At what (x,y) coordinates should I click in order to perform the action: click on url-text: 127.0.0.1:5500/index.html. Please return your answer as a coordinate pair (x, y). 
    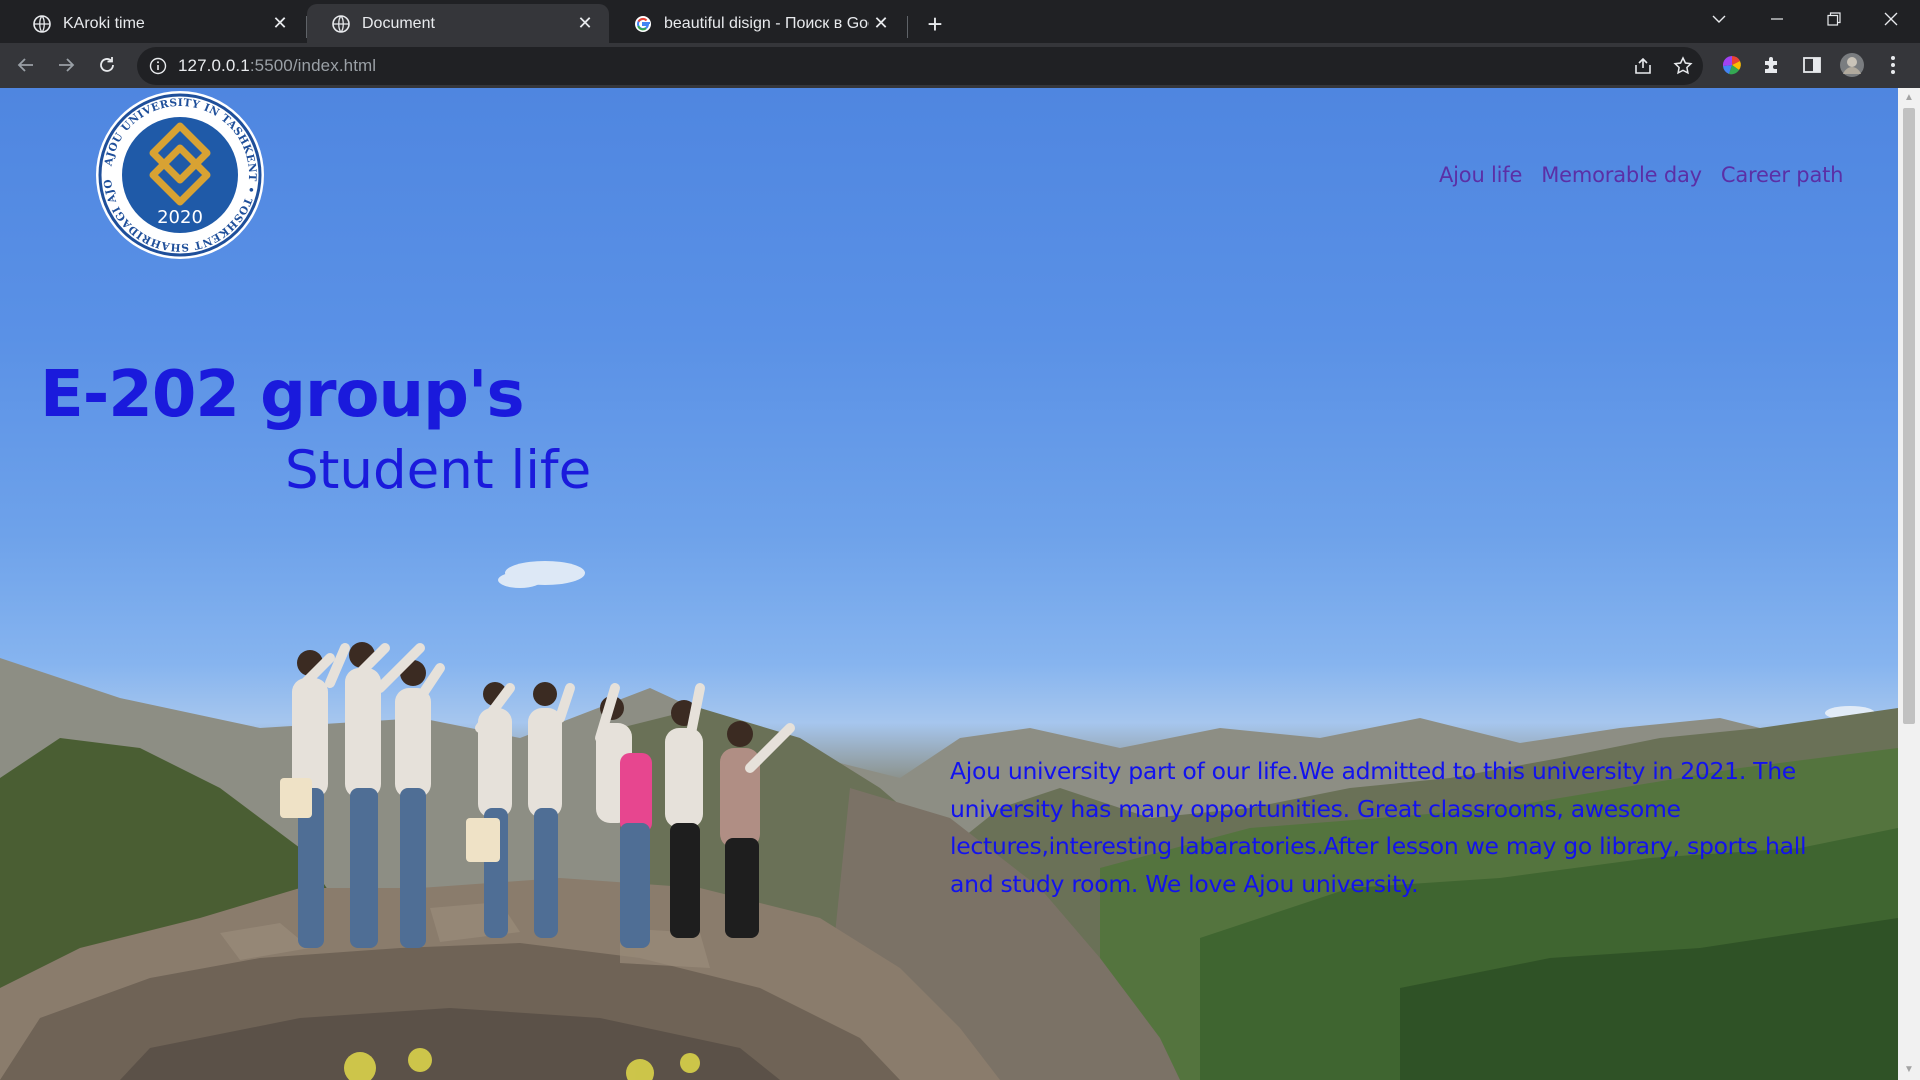
    Looking at the image, I should click on (277, 66).